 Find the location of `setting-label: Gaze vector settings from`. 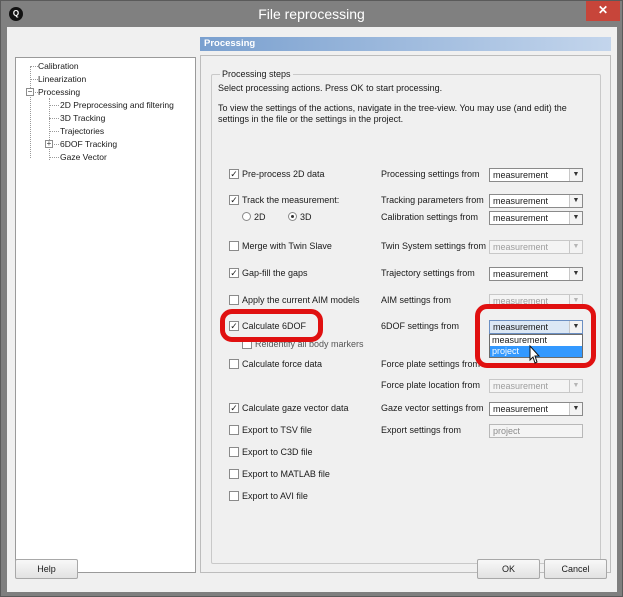

setting-label: Gaze vector settings from is located at coordinates (432, 408).